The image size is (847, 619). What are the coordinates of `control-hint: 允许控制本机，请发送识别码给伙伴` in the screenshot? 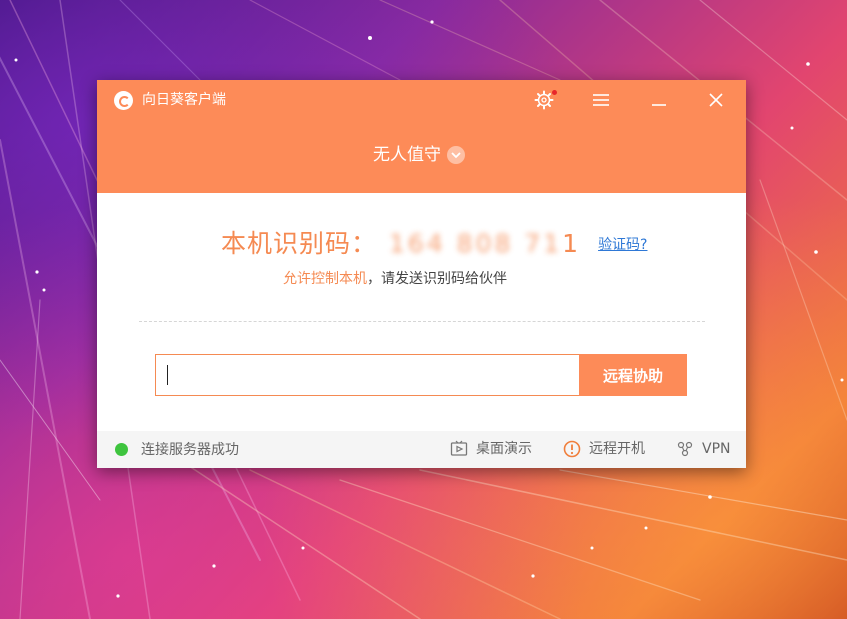 It's located at (395, 279).